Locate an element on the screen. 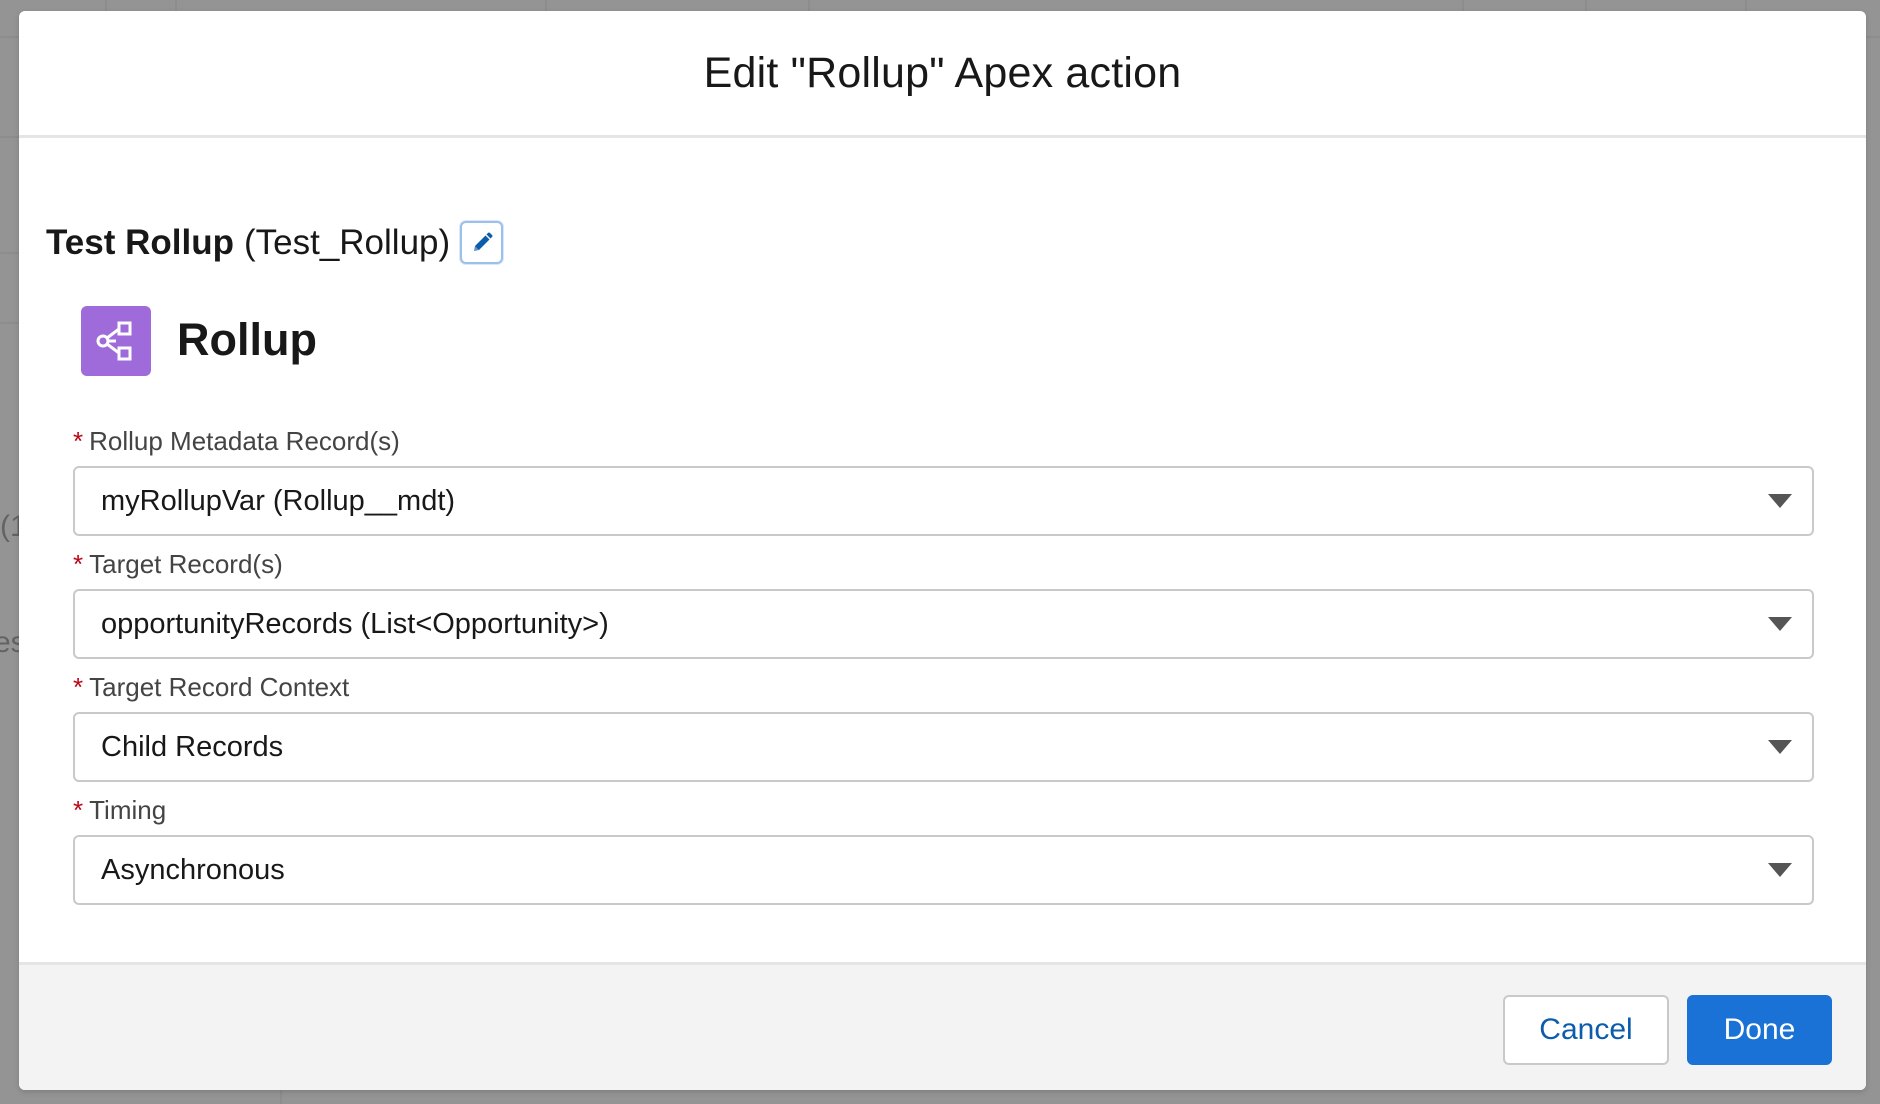 The image size is (1880, 1104). apex-action-icon is located at coordinates (116, 341).